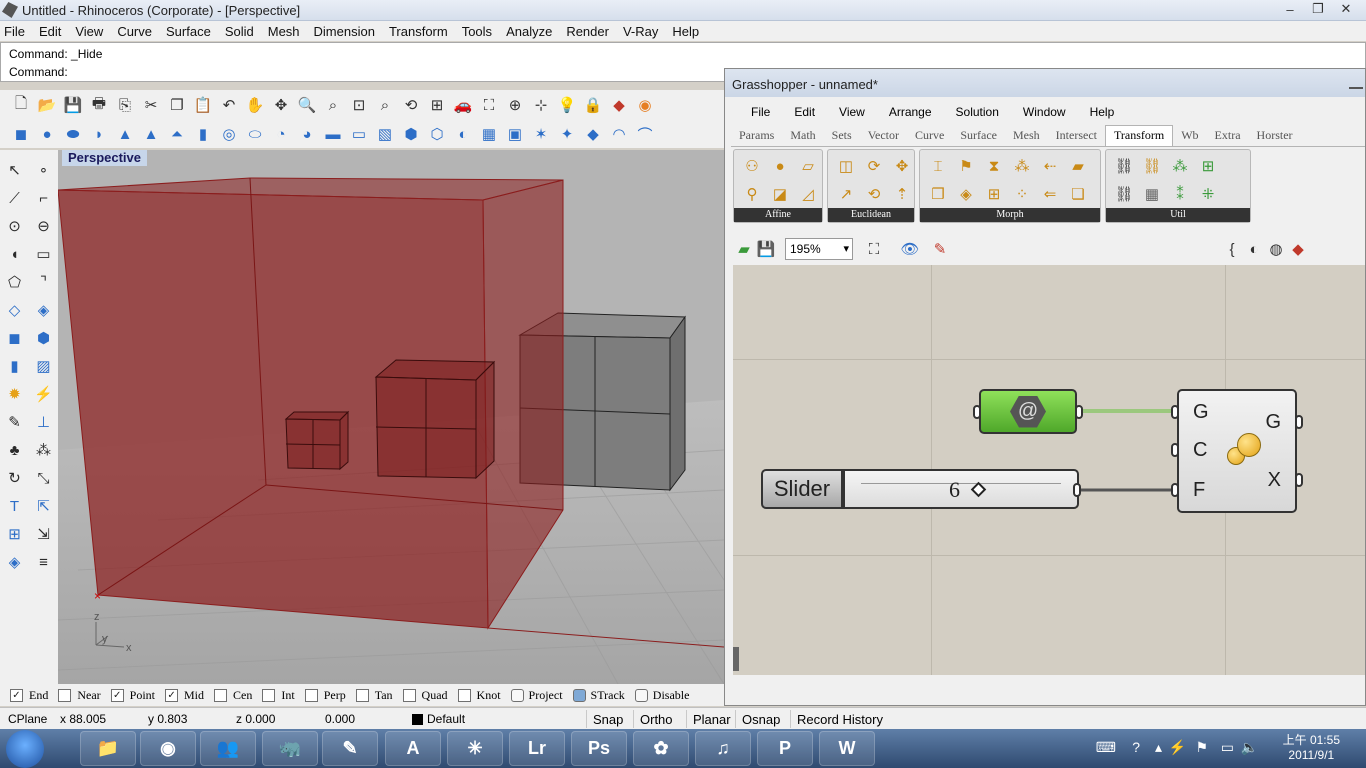 The image size is (1366, 768). I want to click on spatial-deform-icon: ⇐, so click(1050, 194).